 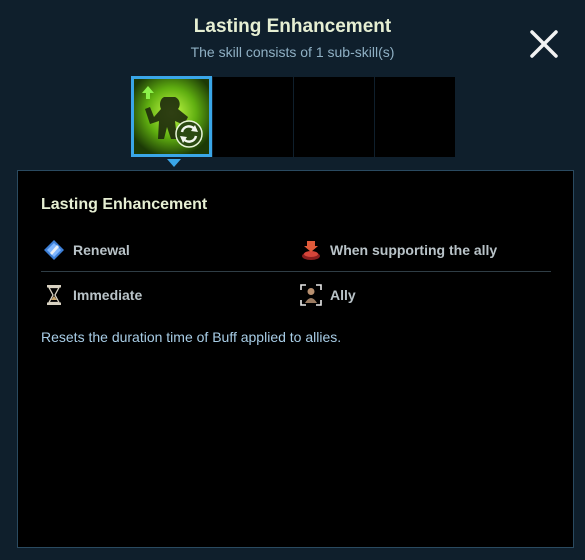 I want to click on property-trigger: When supporting the ally, so click(x=398, y=250).